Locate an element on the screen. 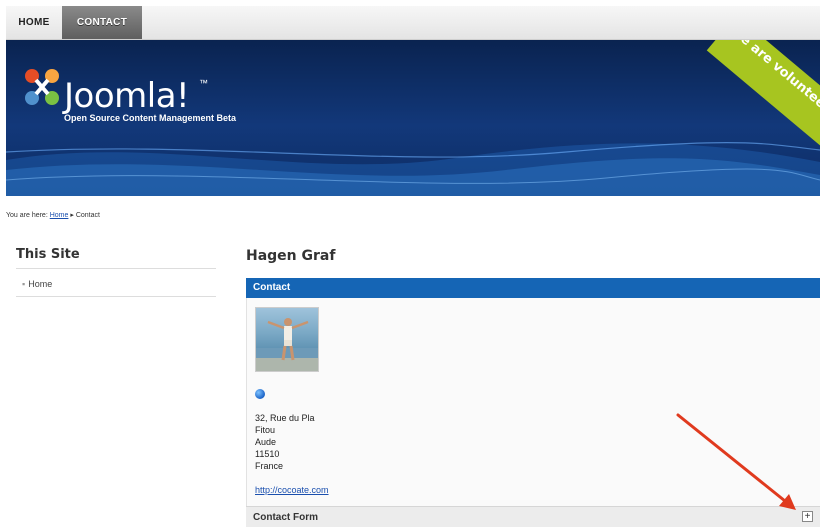 Image resolution: width=820 pixels, height=527 pixels. annotation-arrow is located at coordinates (736, 461).